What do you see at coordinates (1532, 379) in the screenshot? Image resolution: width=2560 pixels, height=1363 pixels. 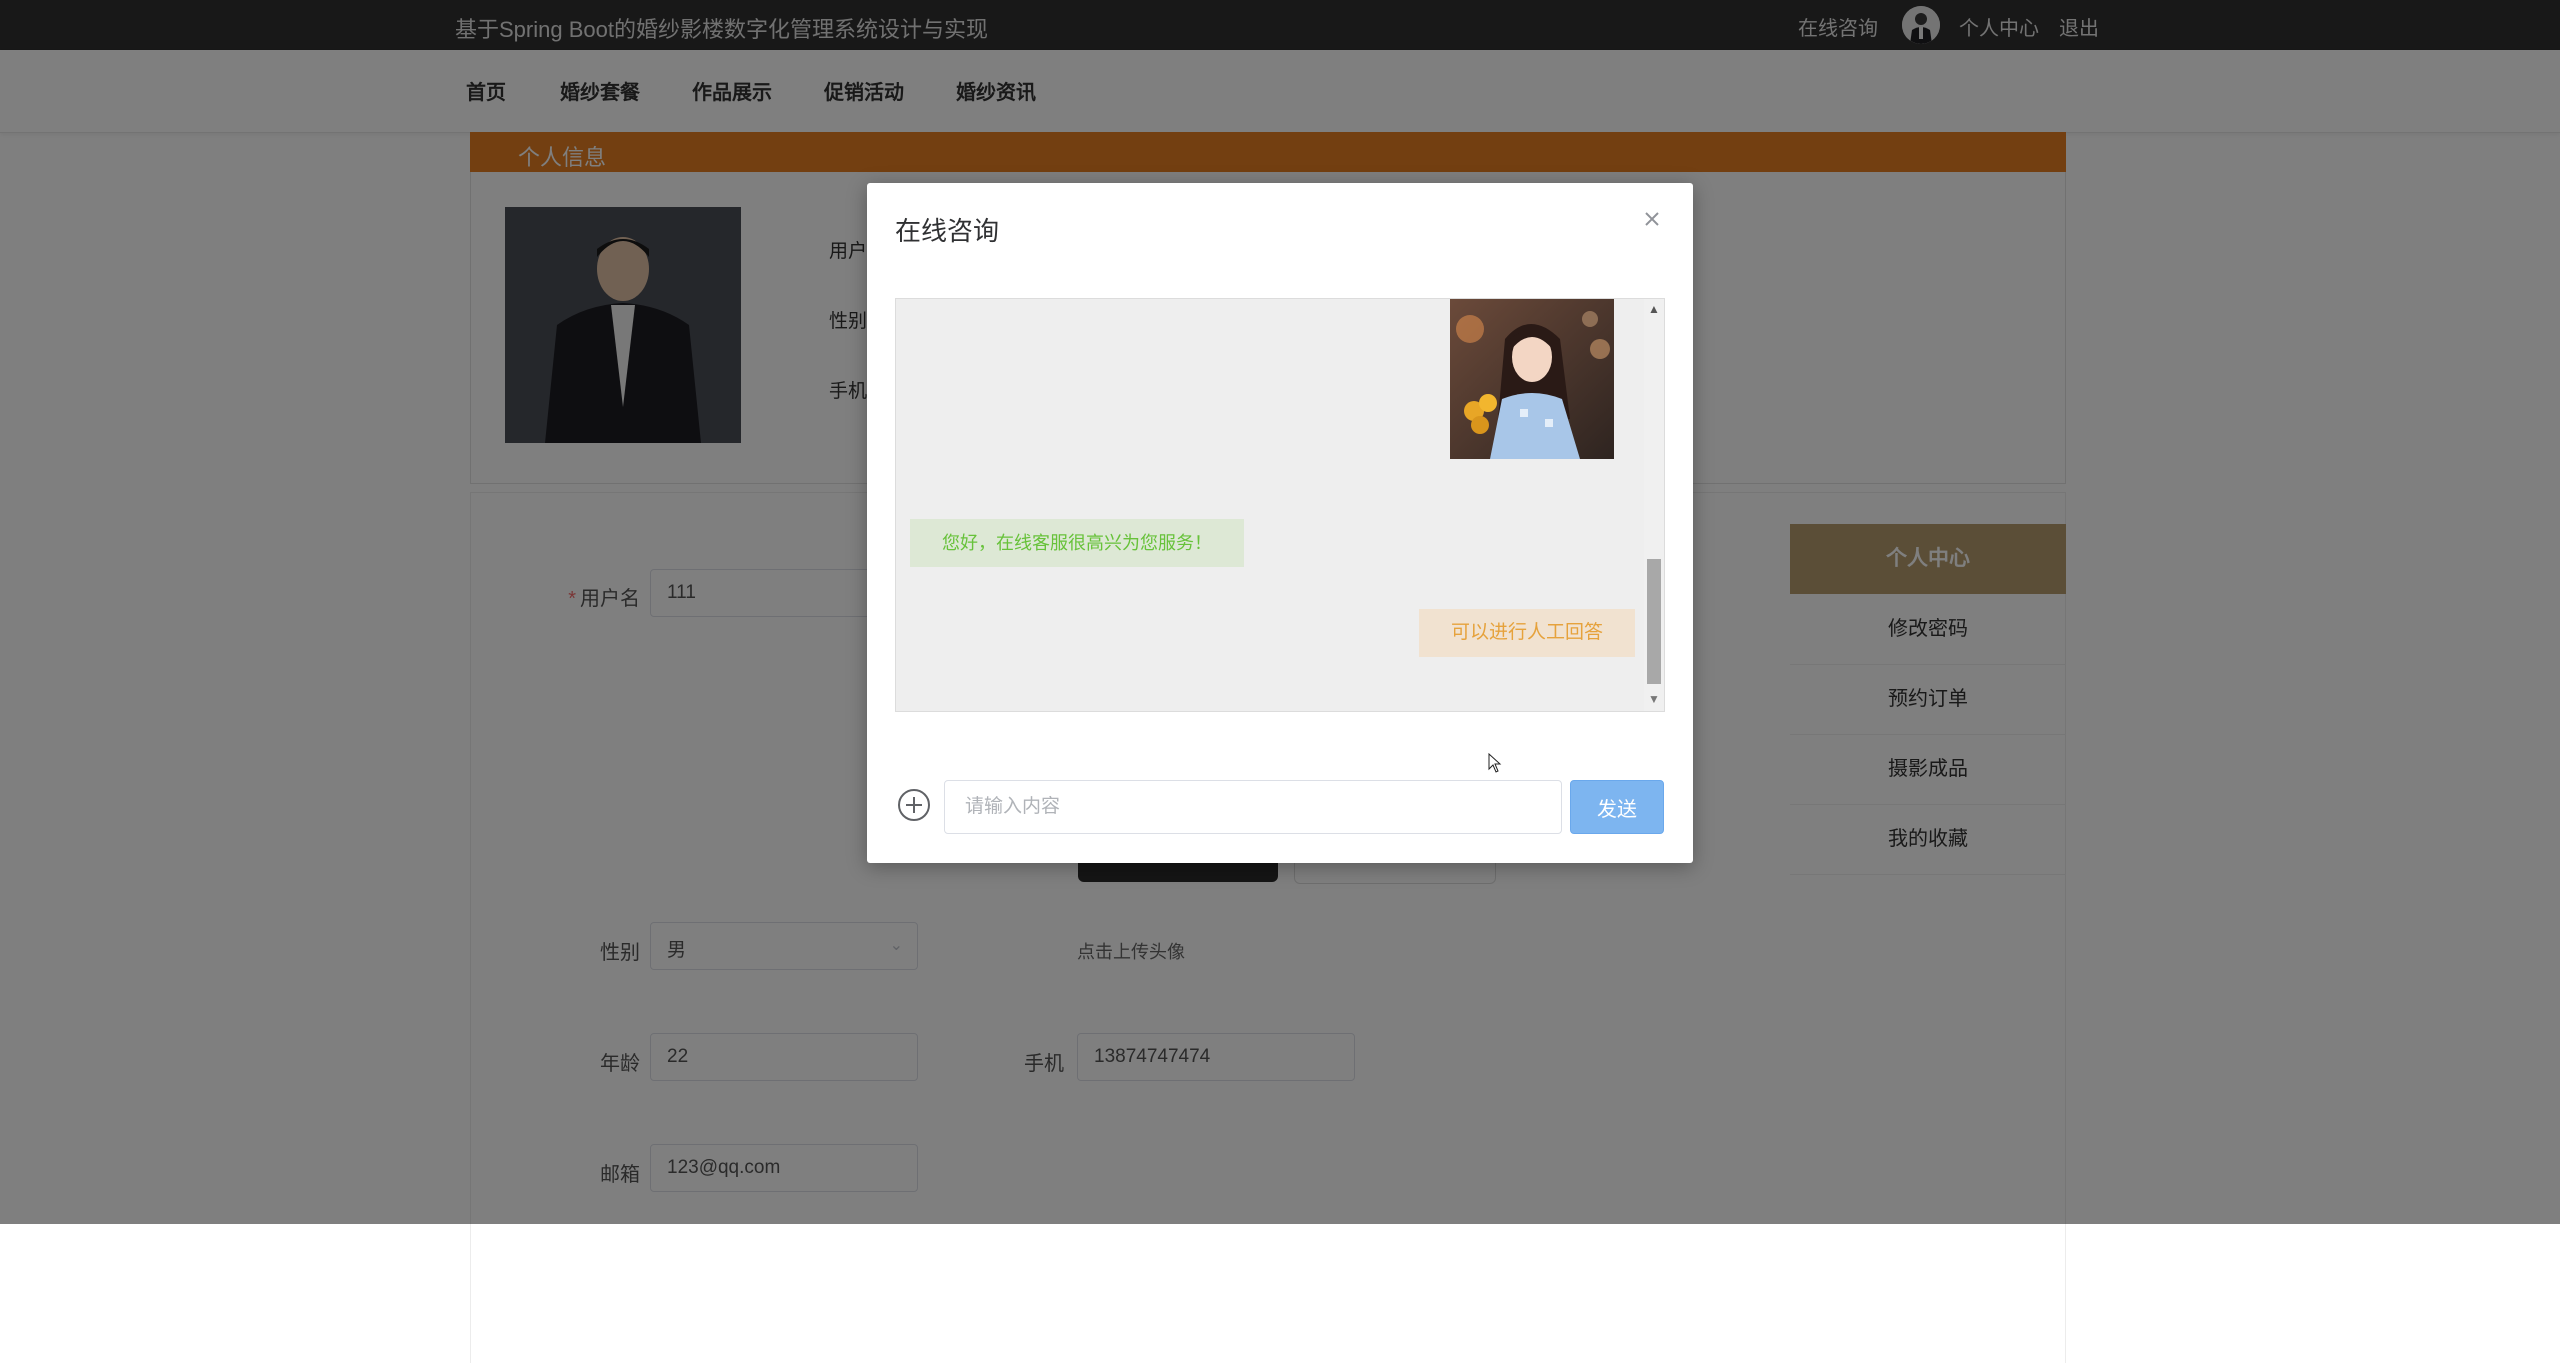 I see `chat-image-message` at bounding box center [1532, 379].